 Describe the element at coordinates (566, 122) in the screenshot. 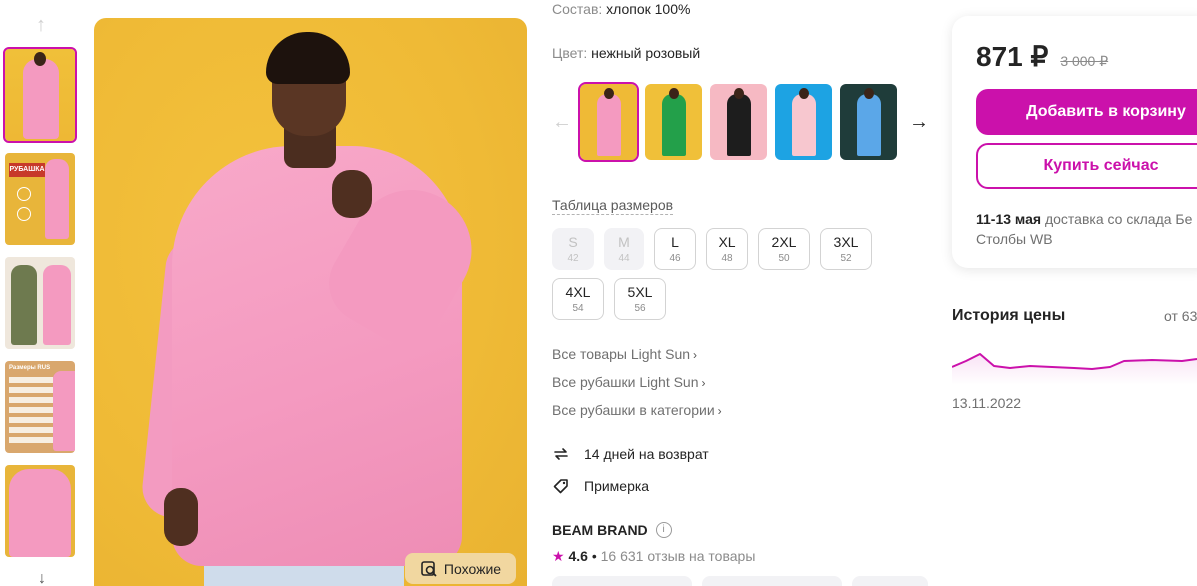

I see `arrow-left-icon: ←` at that location.